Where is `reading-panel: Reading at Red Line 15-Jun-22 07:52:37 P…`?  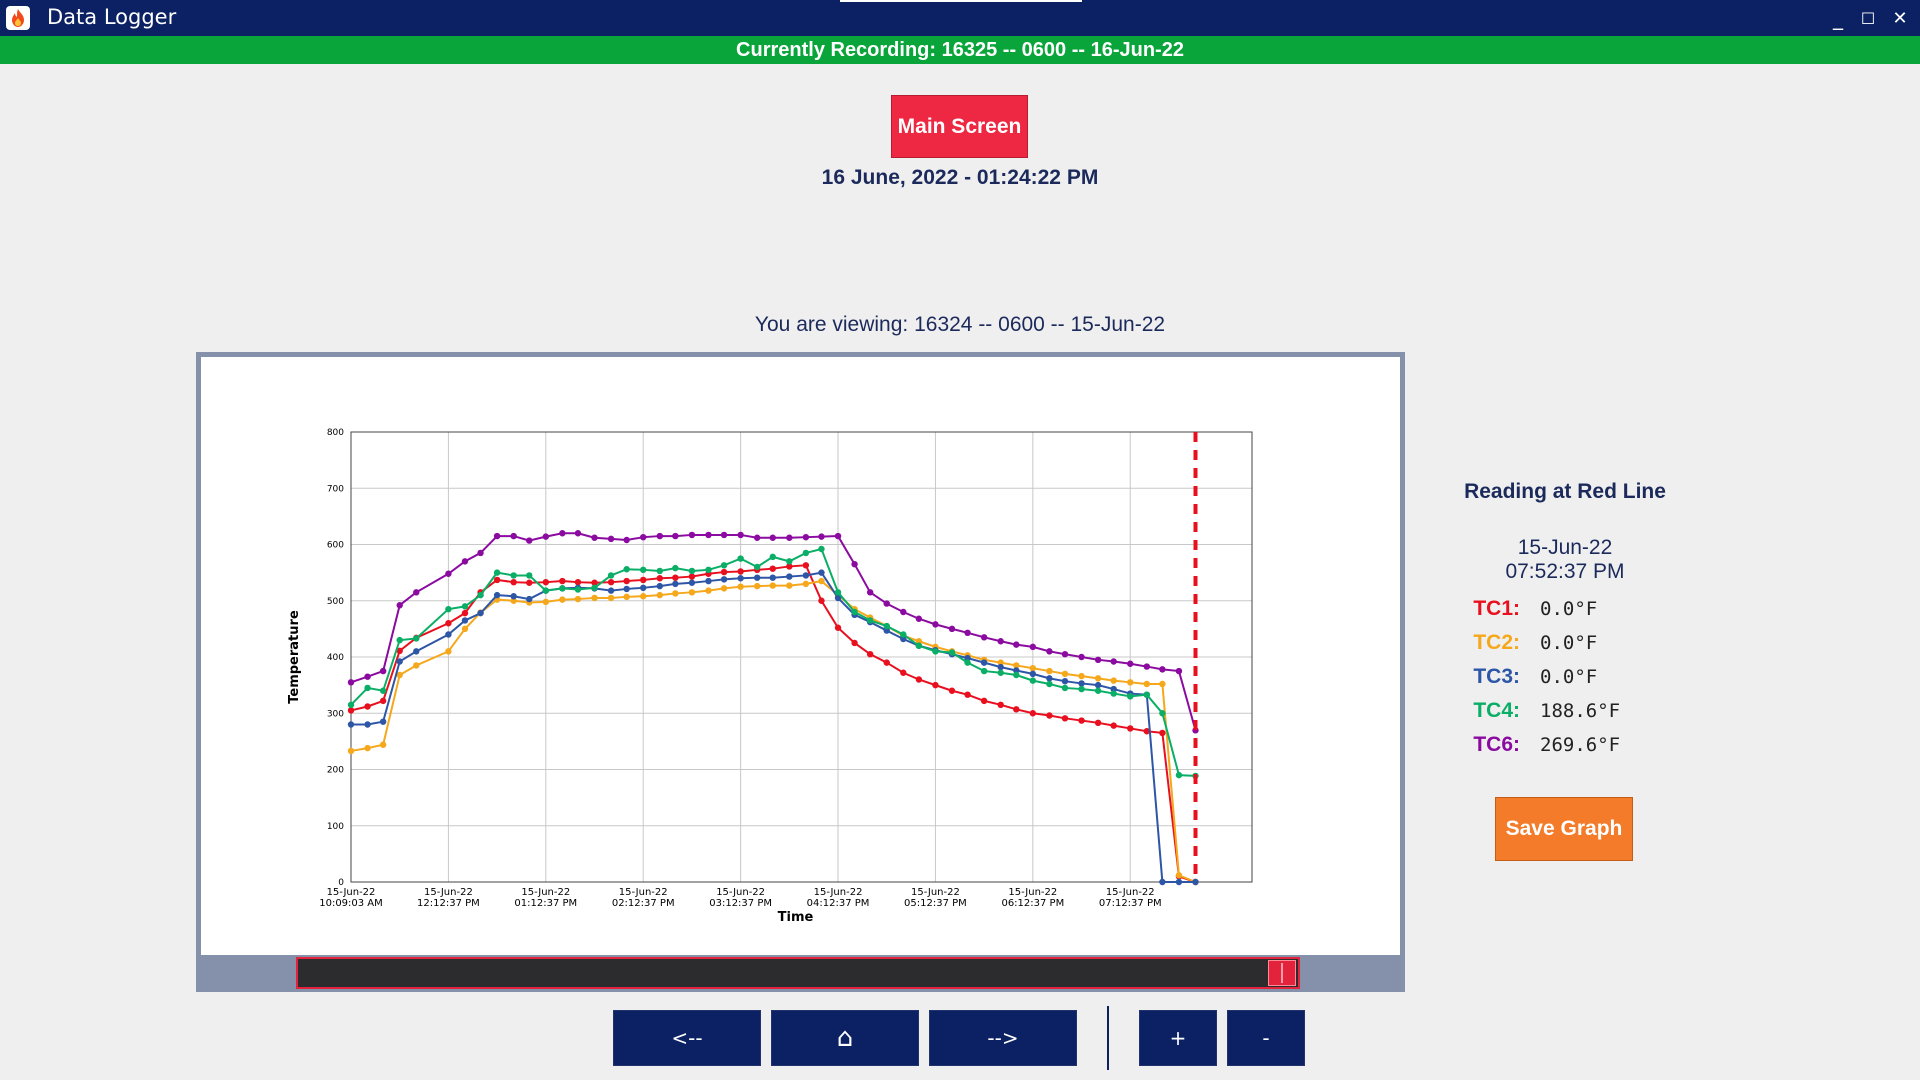 reading-panel: Reading at Red Line 15-Jun-22 07:52:37 P… is located at coordinates (1565, 621).